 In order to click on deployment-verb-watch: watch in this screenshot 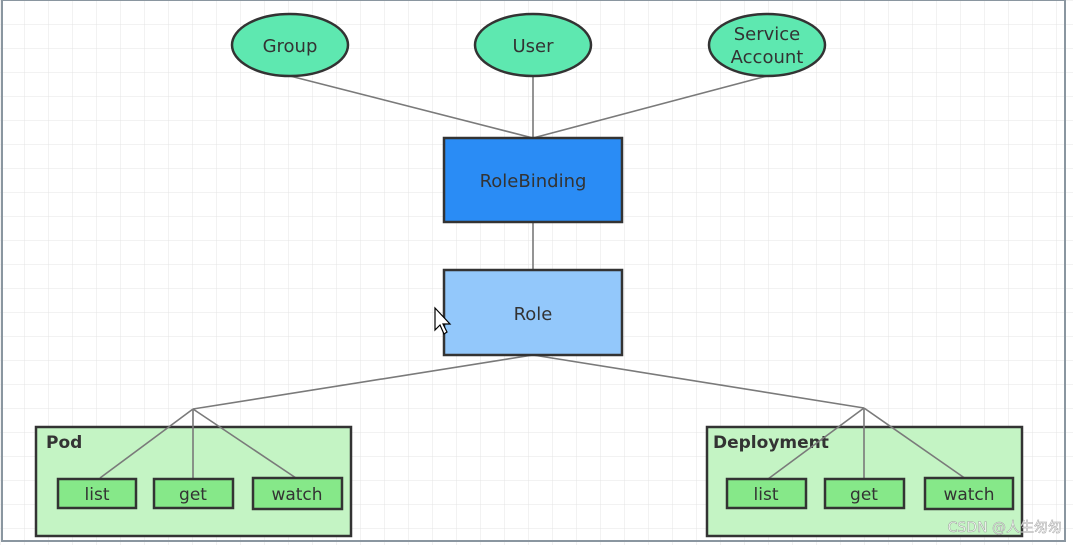, I will do `click(969, 493)`.